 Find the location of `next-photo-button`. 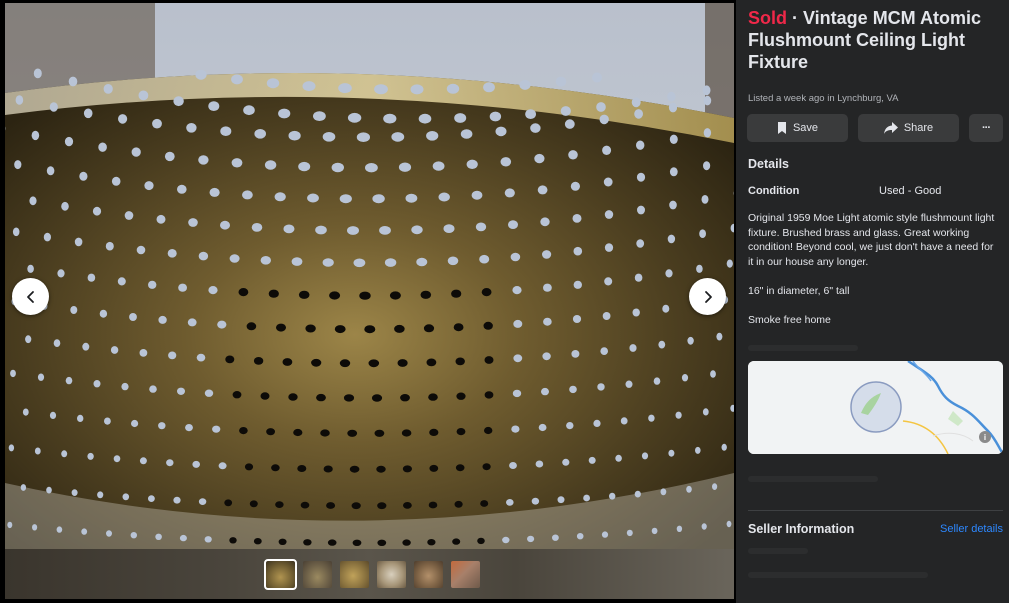

next-photo-button is located at coordinates (707, 296).